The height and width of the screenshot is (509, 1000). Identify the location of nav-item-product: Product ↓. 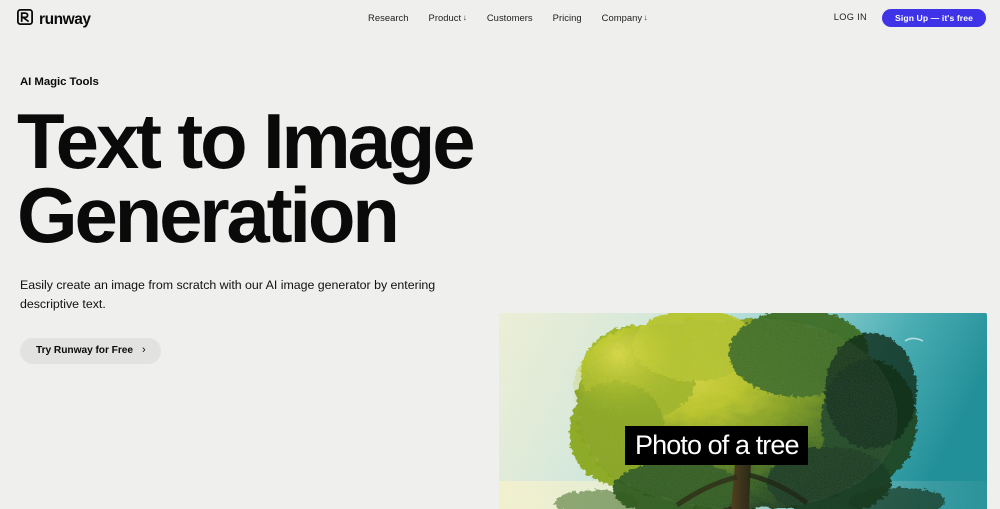
(447, 18).